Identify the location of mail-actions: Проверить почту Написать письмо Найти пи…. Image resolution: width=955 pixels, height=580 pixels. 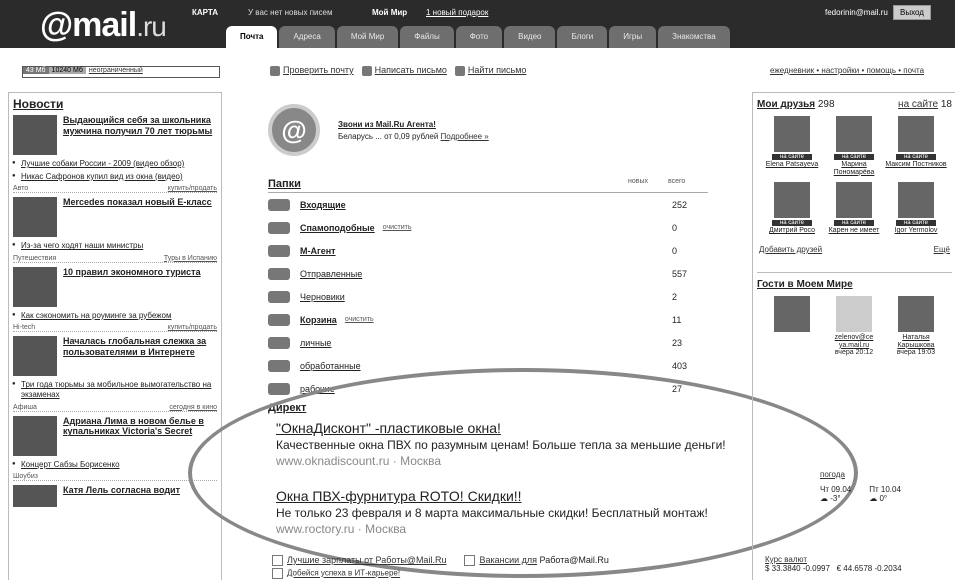
(398, 70).